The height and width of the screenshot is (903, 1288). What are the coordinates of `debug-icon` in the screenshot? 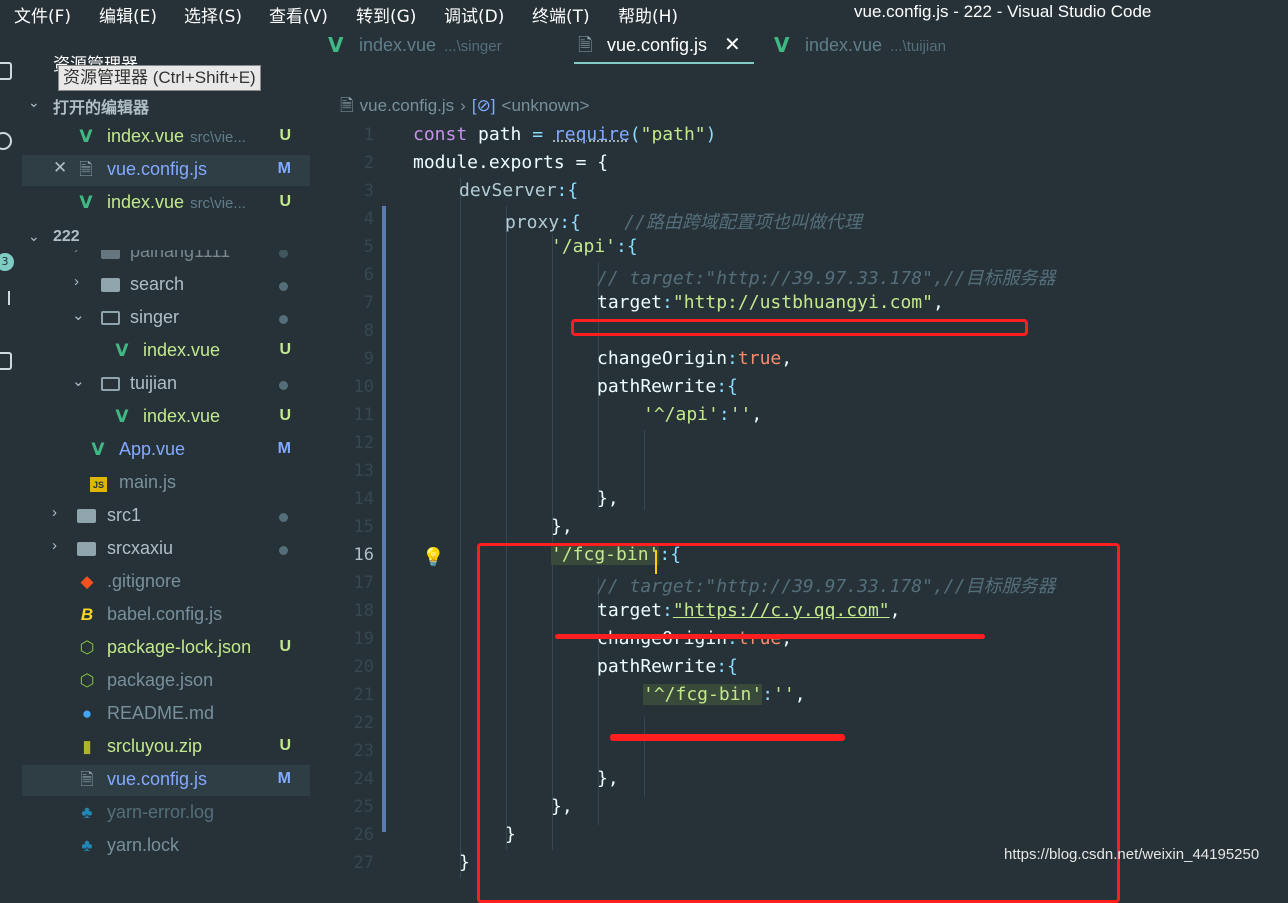 It's located at (5, 298).